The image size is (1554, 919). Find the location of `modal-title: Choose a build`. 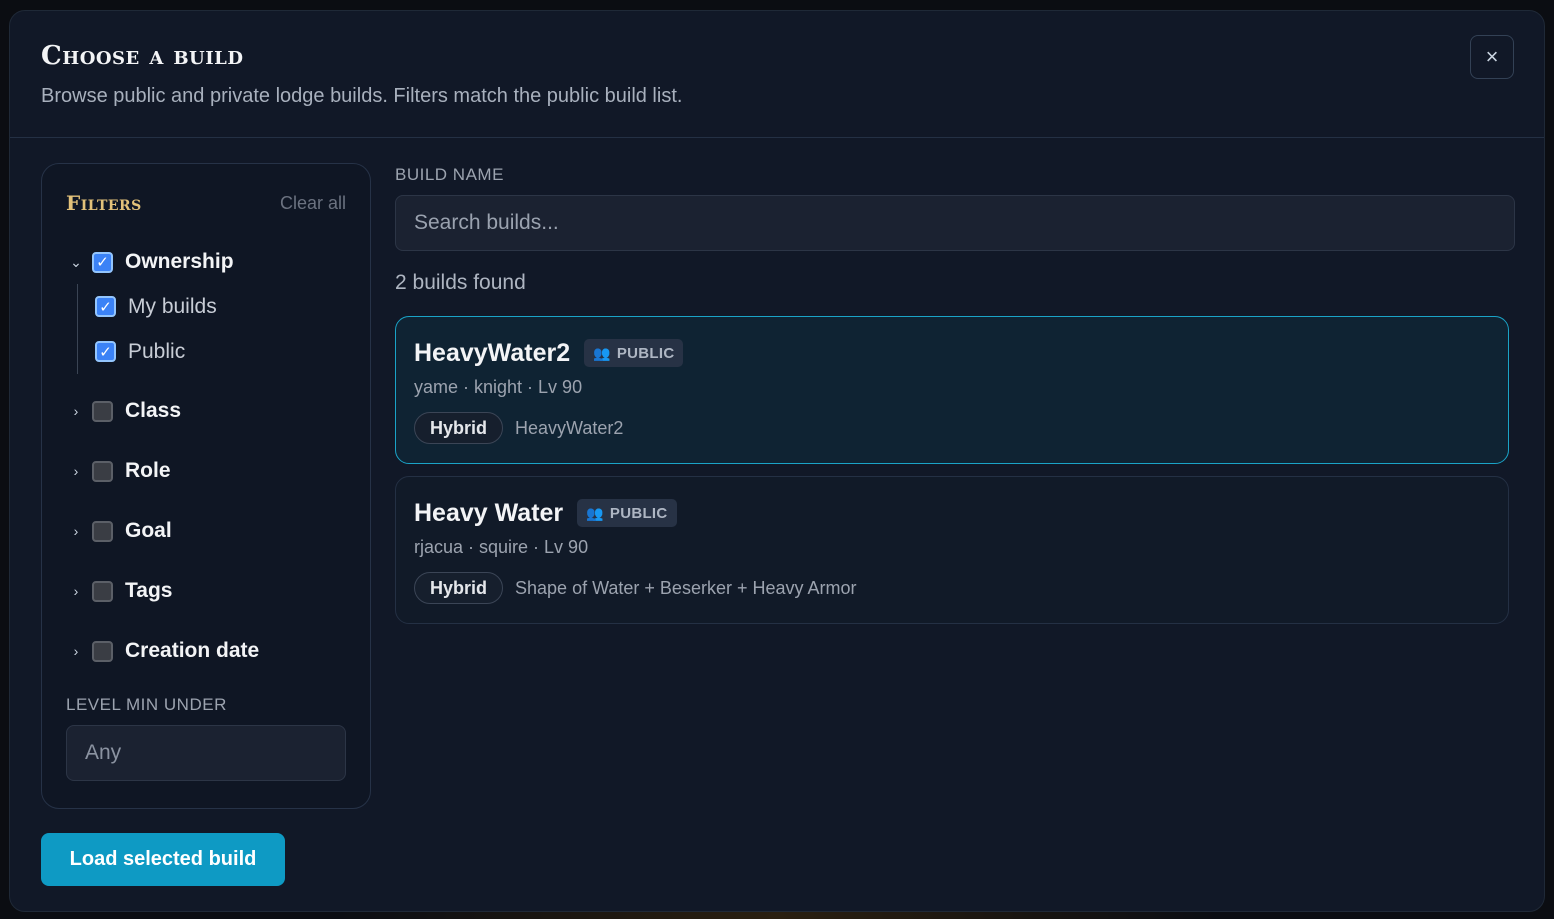

modal-title: Choose a build is located at coordinates (142, 56).